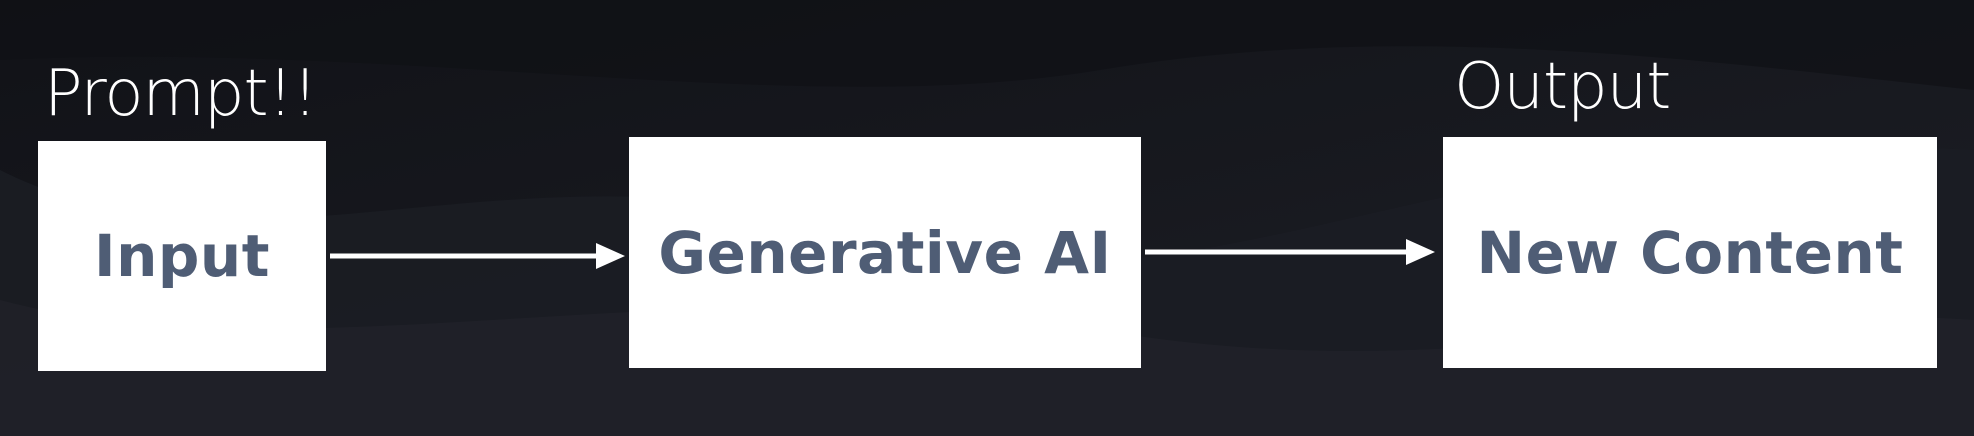 This screenshot has height=436, width=1974. I want to click on arrow-ai-to-output, so click(1290, 252).